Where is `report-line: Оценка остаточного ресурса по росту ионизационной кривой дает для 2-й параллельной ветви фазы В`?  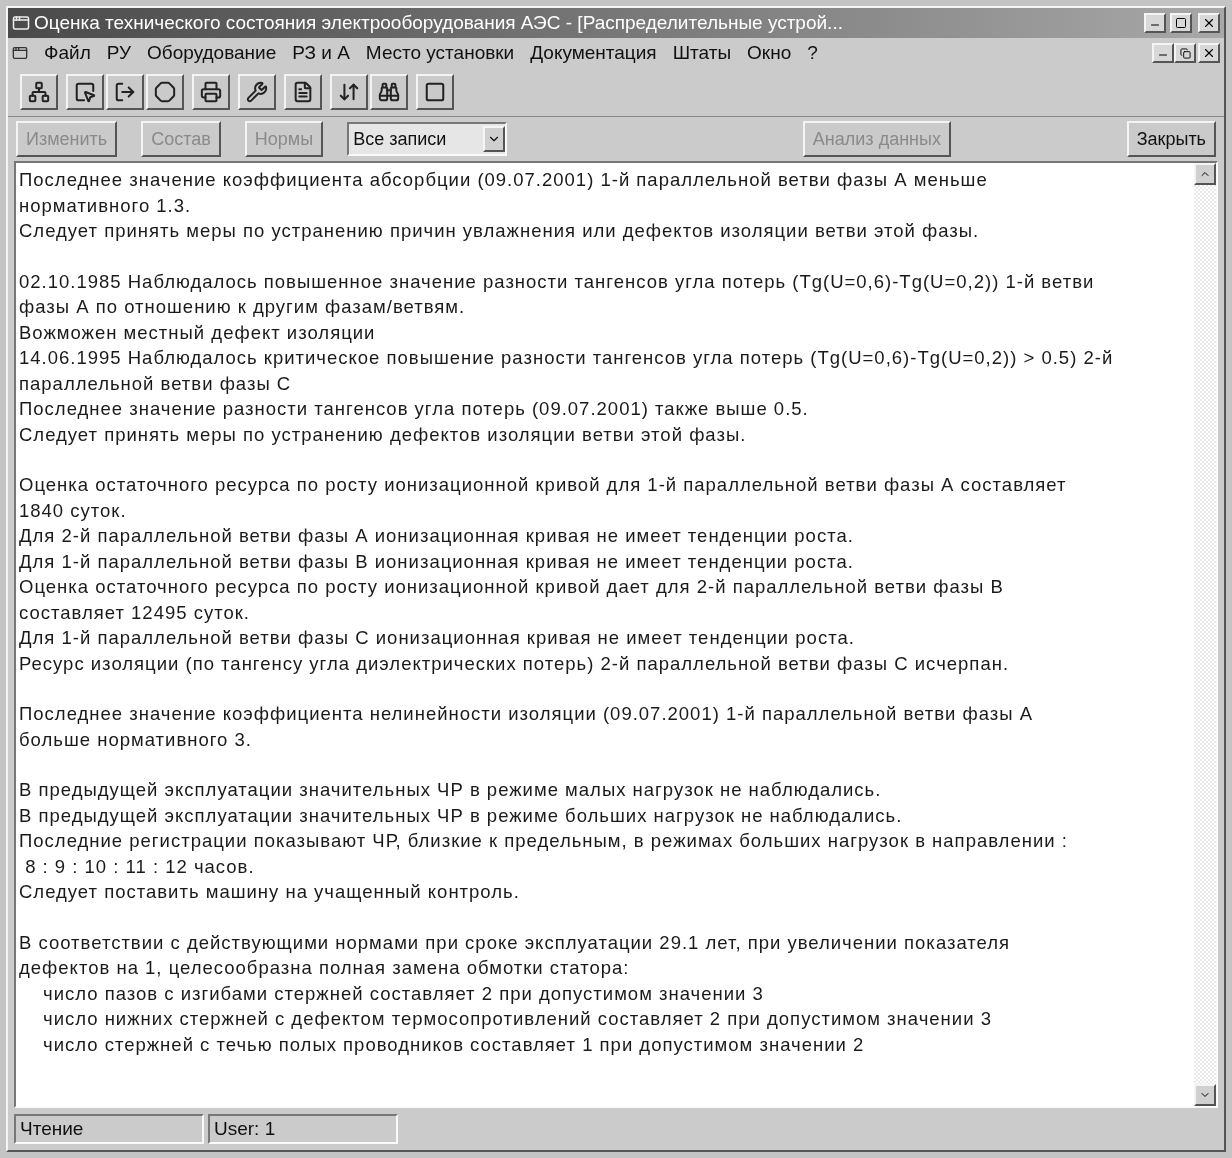 report-line: Оценка остаточного ресурса по росту ионизационной кривой дает для 2-й параллельной ветви фазы В is located at coordinates (511, 587).